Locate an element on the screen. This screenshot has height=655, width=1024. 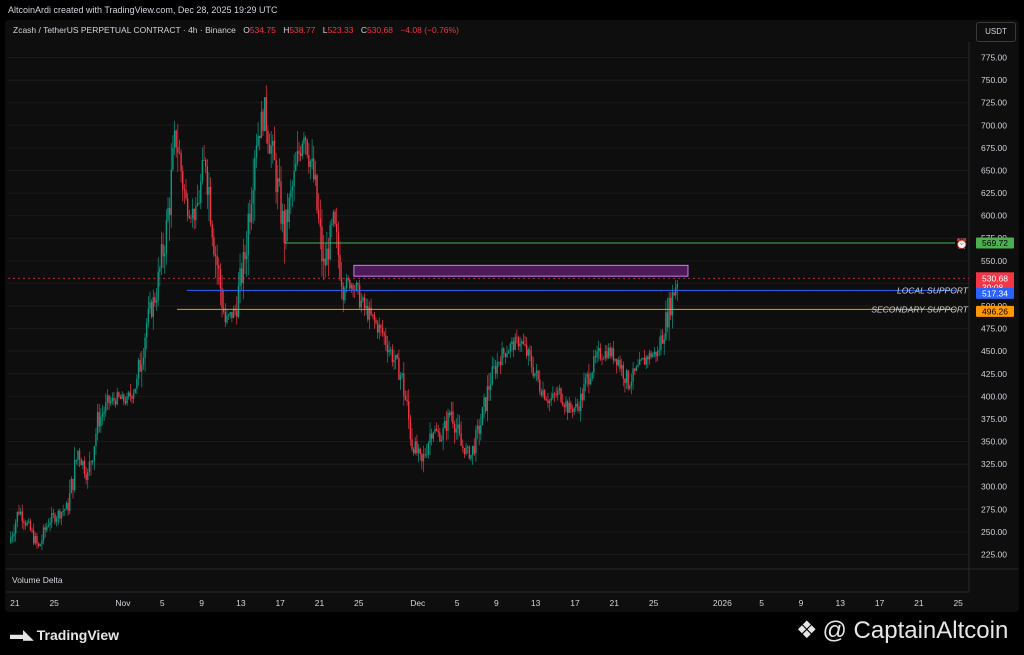
x-tick-label: 21 is located at coordinates (615, 603).